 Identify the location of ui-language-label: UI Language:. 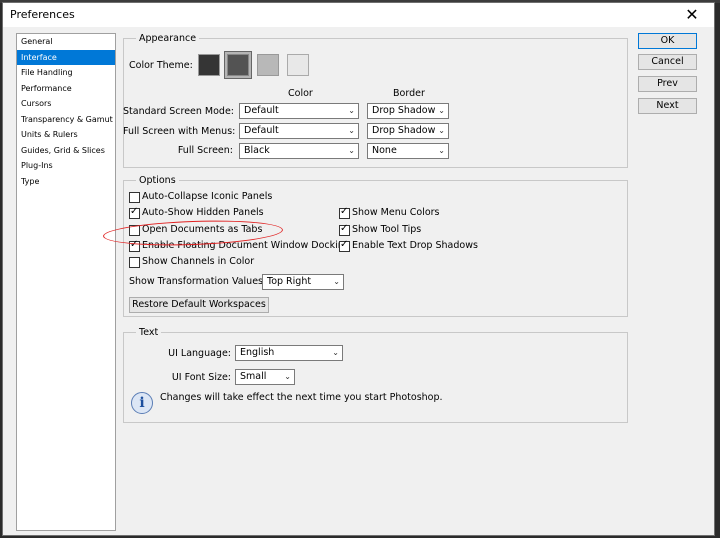
(199, 353).